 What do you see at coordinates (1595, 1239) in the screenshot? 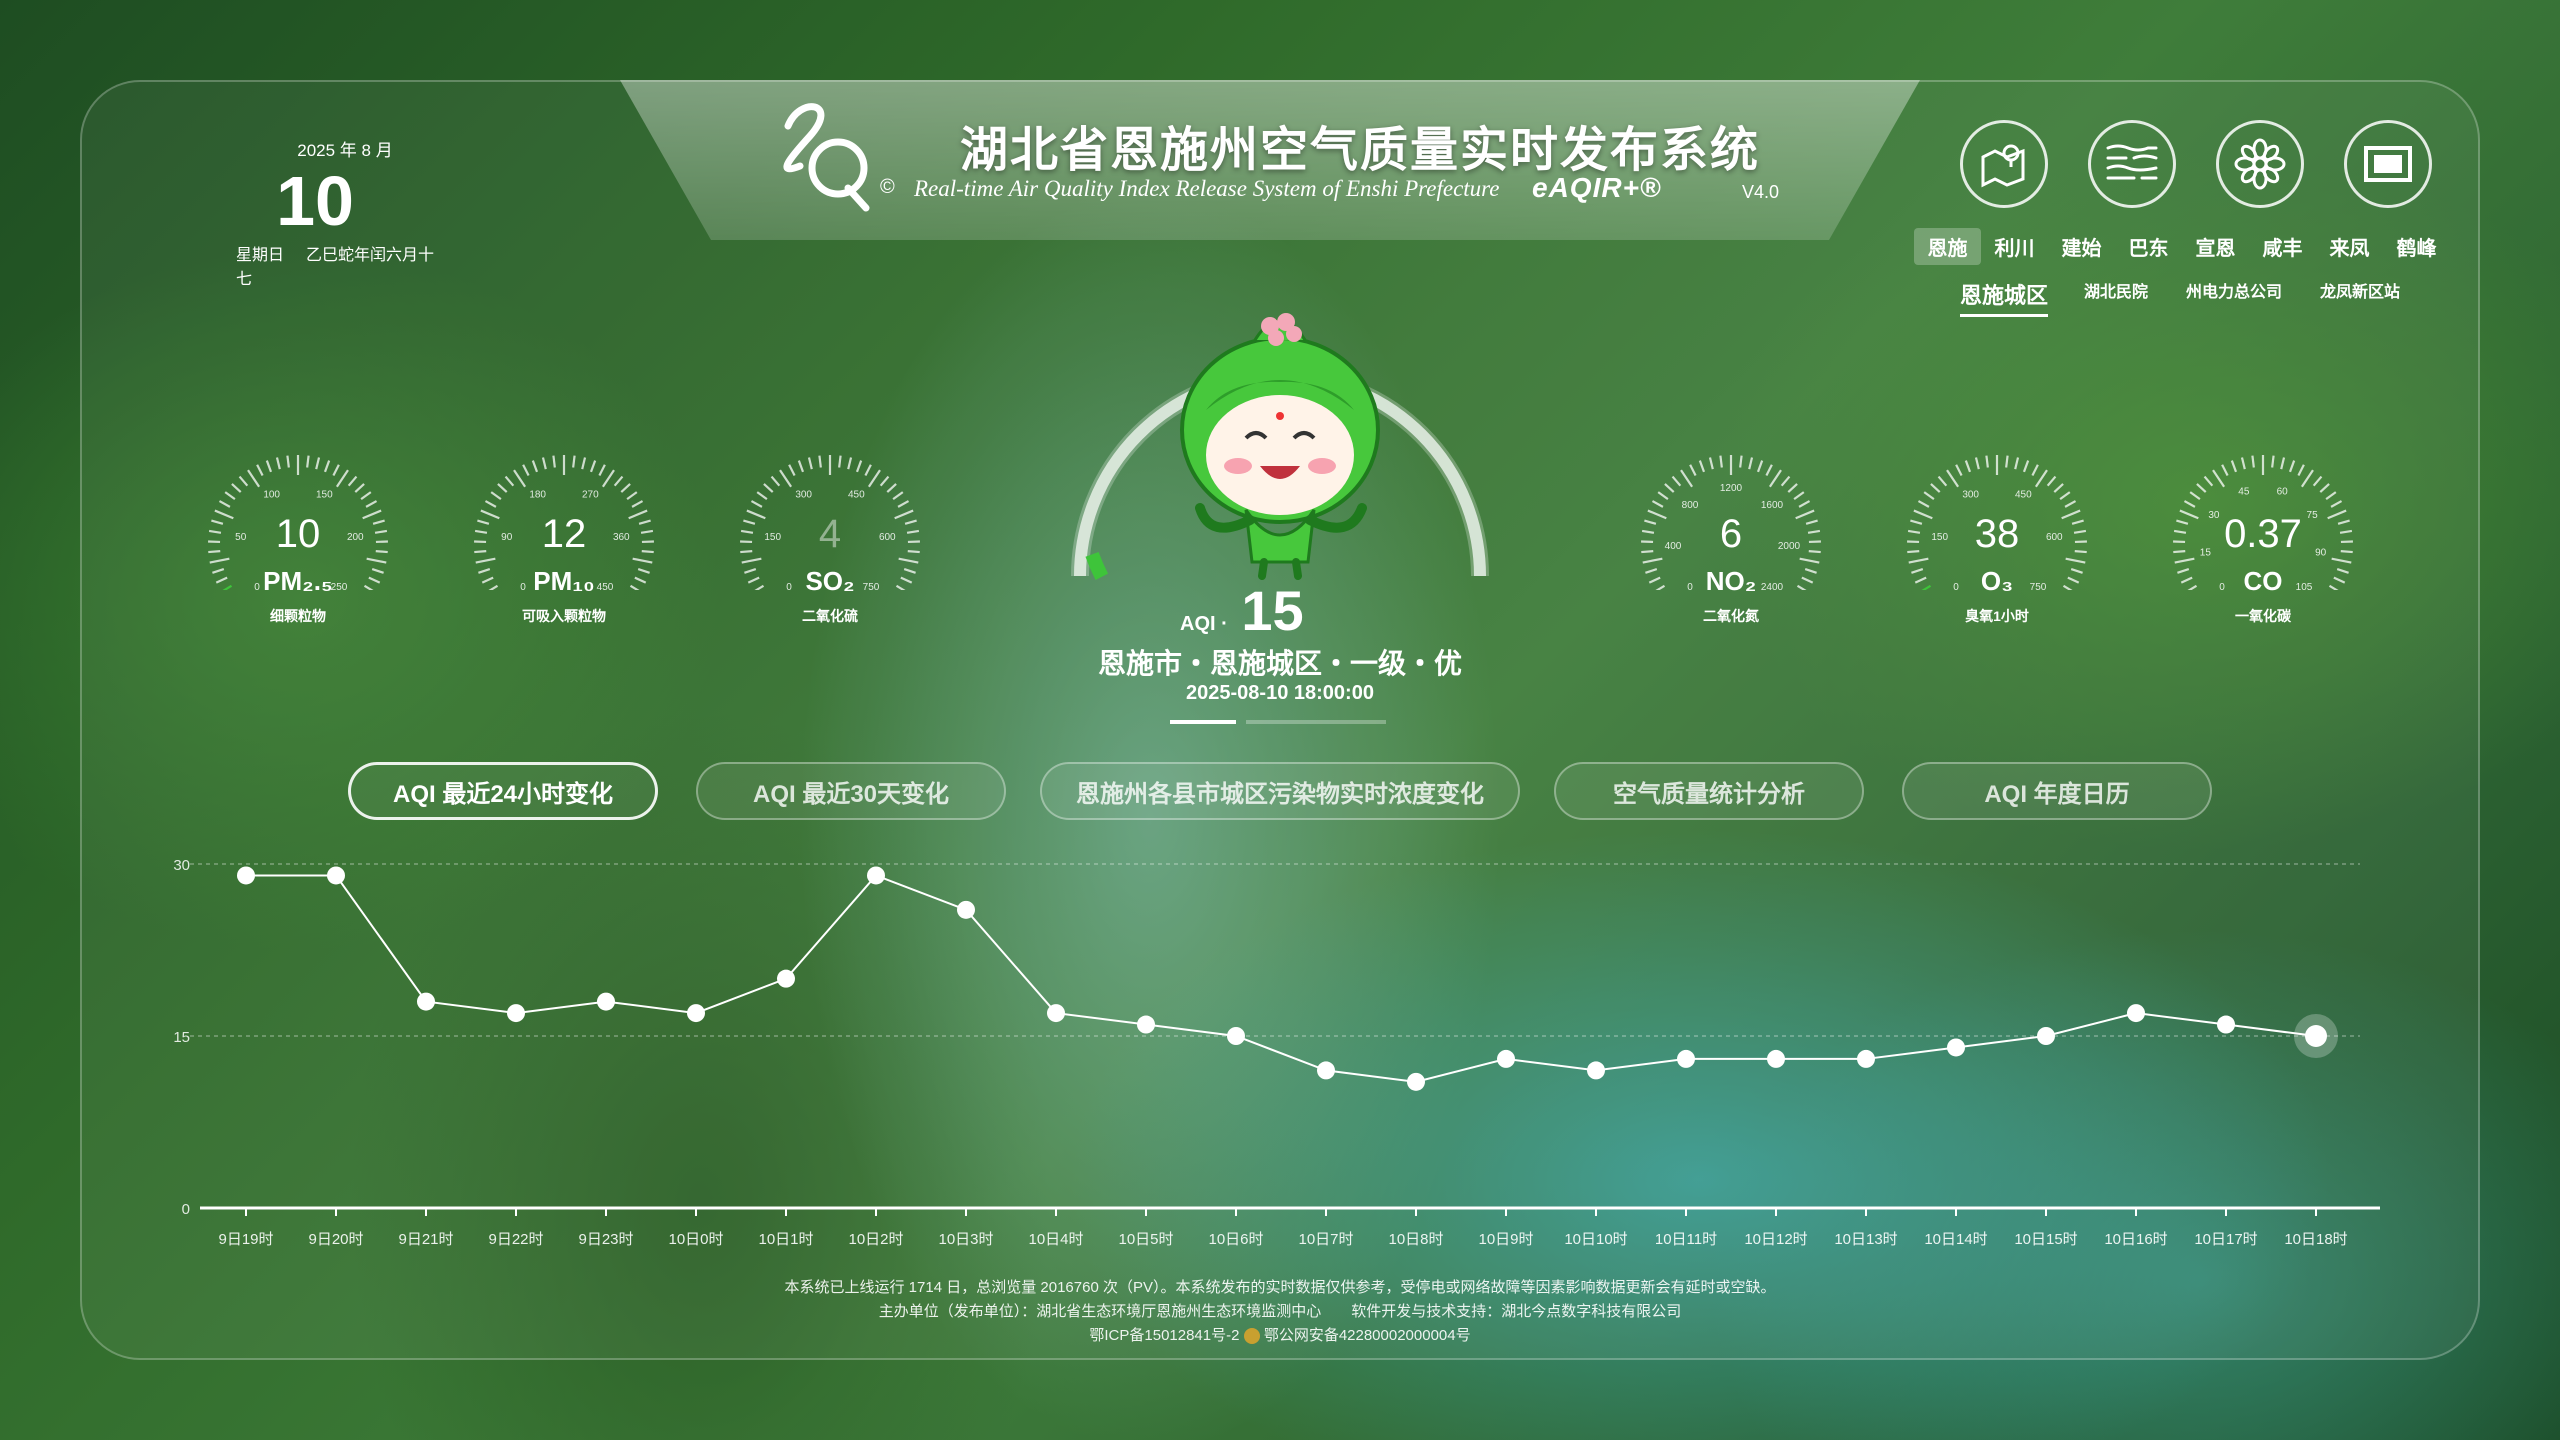
I see `x-tick-label: 10日10时` at bounding box center [1595, 1239].